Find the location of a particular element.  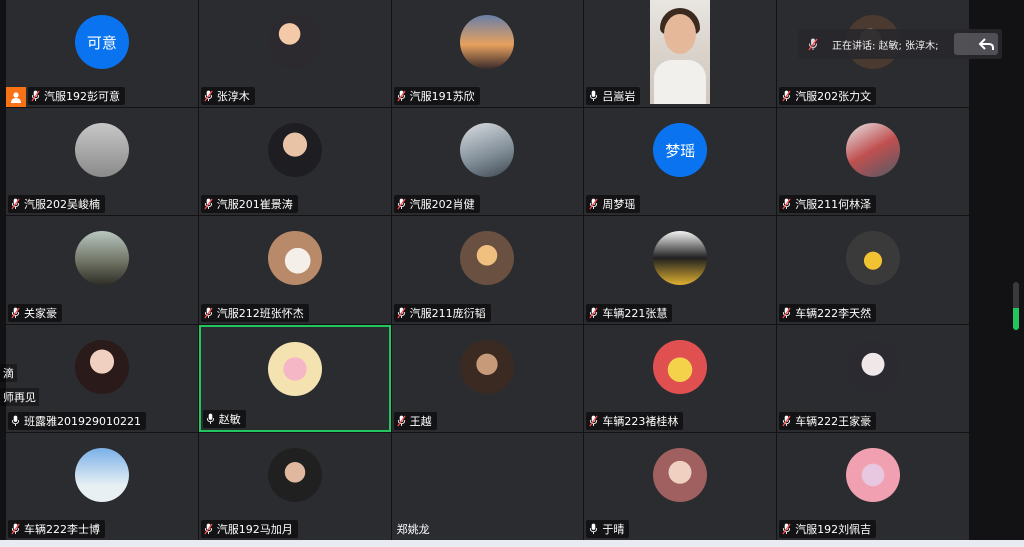

participant-name-bar: 关家豪 is located at coordinates (35, 312).